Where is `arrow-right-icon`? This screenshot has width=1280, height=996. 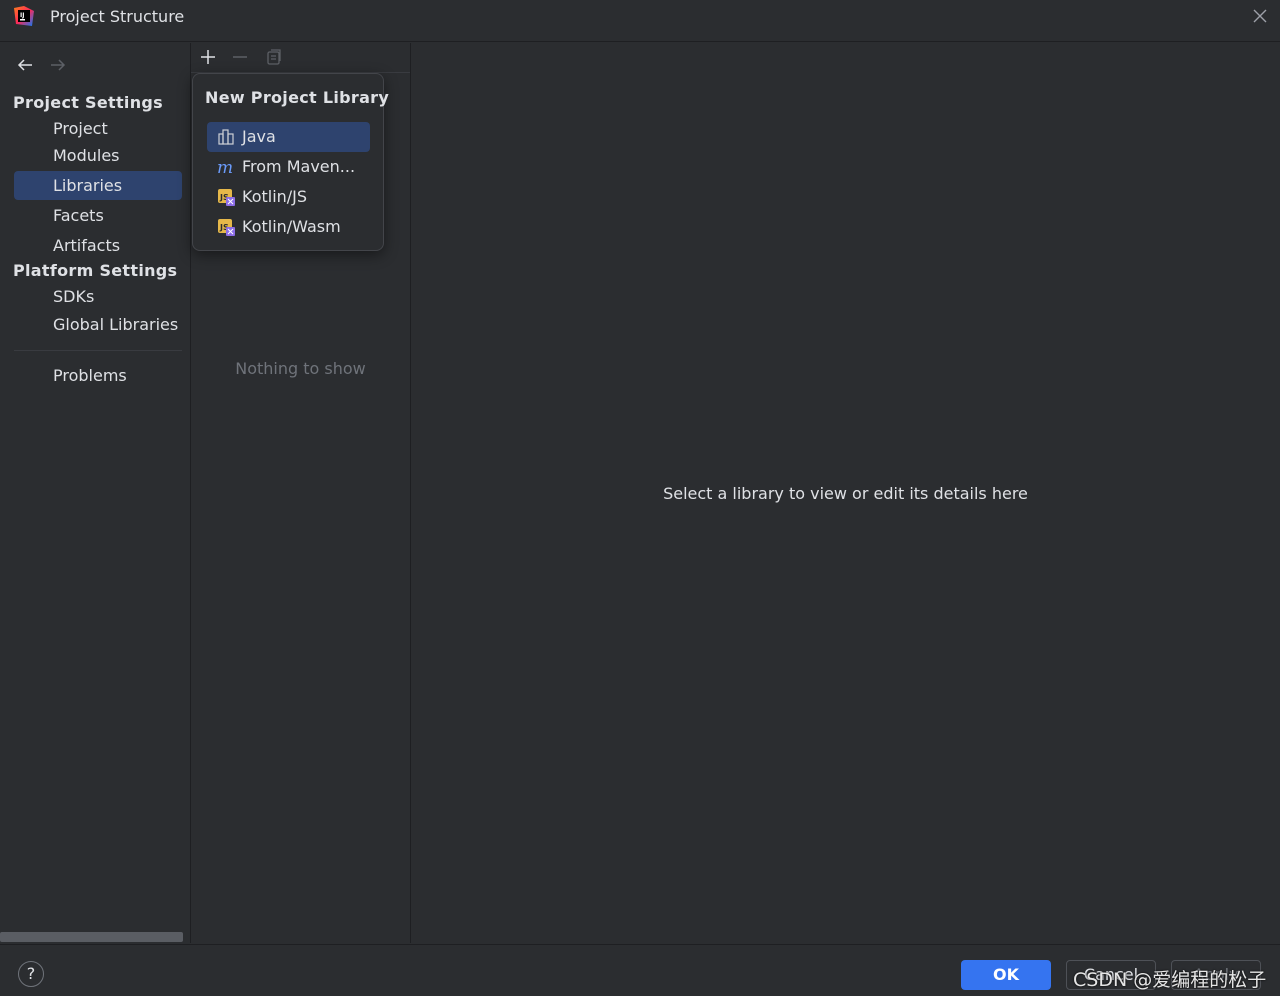
arrow-right-icon is located at coordinates (58, 65).